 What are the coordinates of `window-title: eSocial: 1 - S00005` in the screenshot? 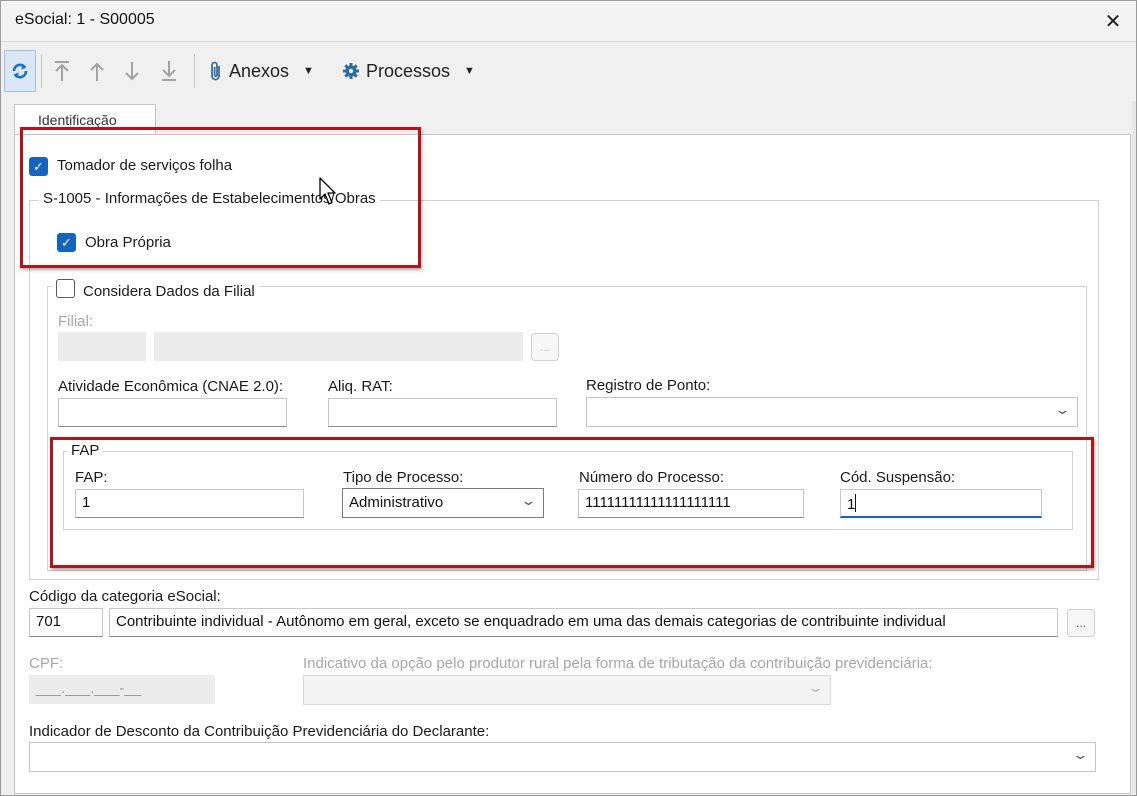 It's located at (85, 19).